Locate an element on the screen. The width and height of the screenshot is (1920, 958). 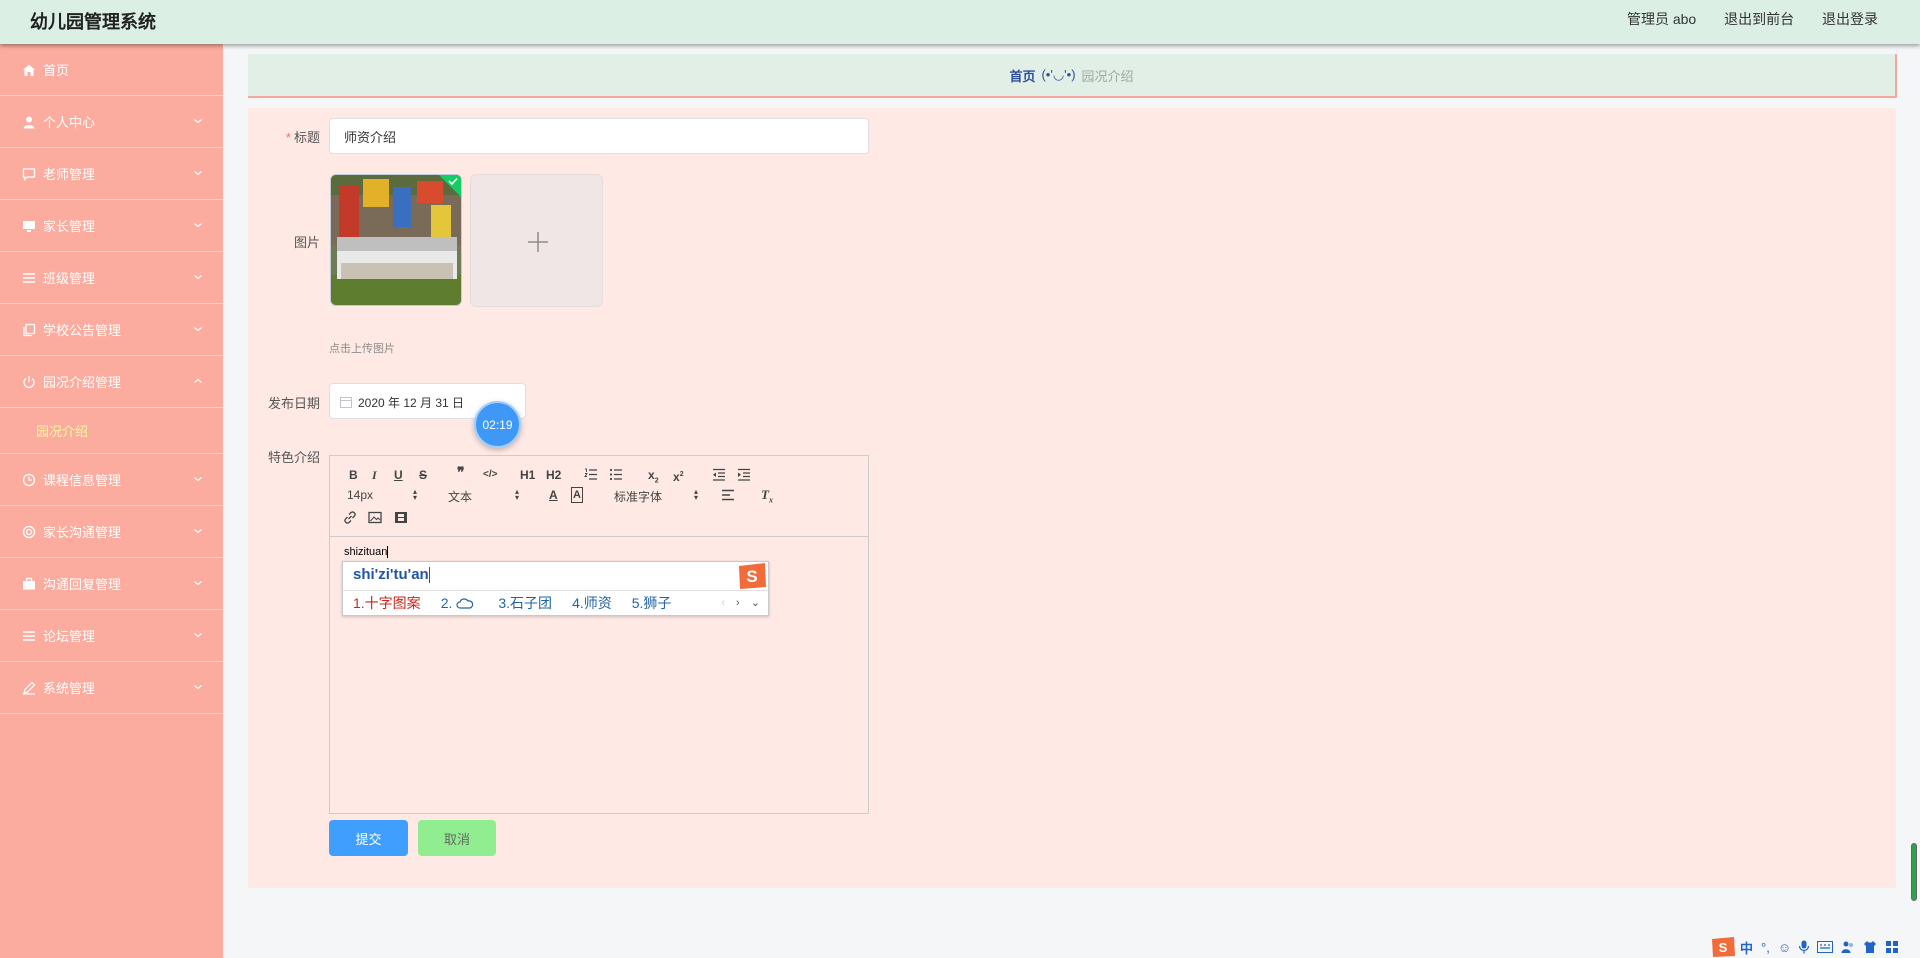
upload-image-button is located at coordinates (536, 240).